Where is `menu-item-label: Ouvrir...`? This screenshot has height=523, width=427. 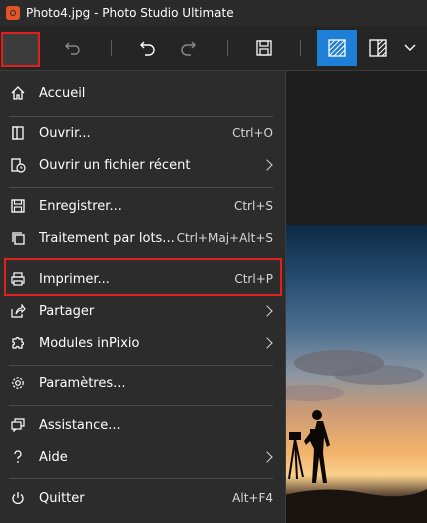
menu-item-label: Ouvrir... is located at coordinates (65, 133).